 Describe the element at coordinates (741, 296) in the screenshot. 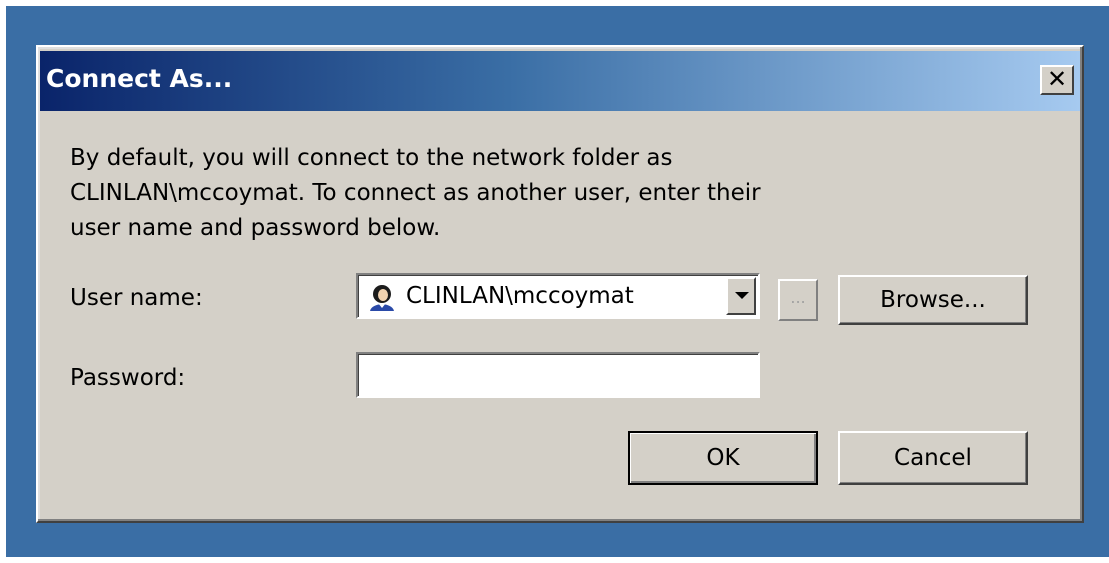

I see `chevron-down-icon` at that location.